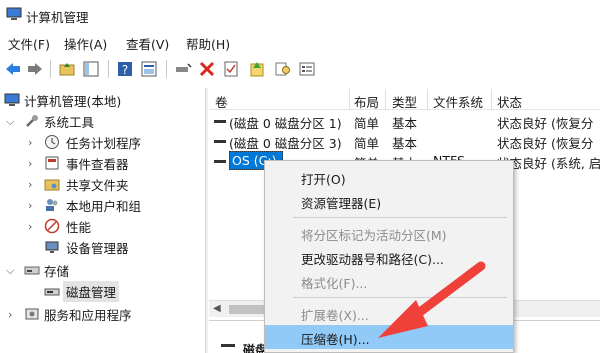 The width and height of the screenshot is (600, 353). I want to click on table-row: (磁盘 0 磁盘分区 1) 简单 基本 状态良好 (恢复分, so click(404, 121).